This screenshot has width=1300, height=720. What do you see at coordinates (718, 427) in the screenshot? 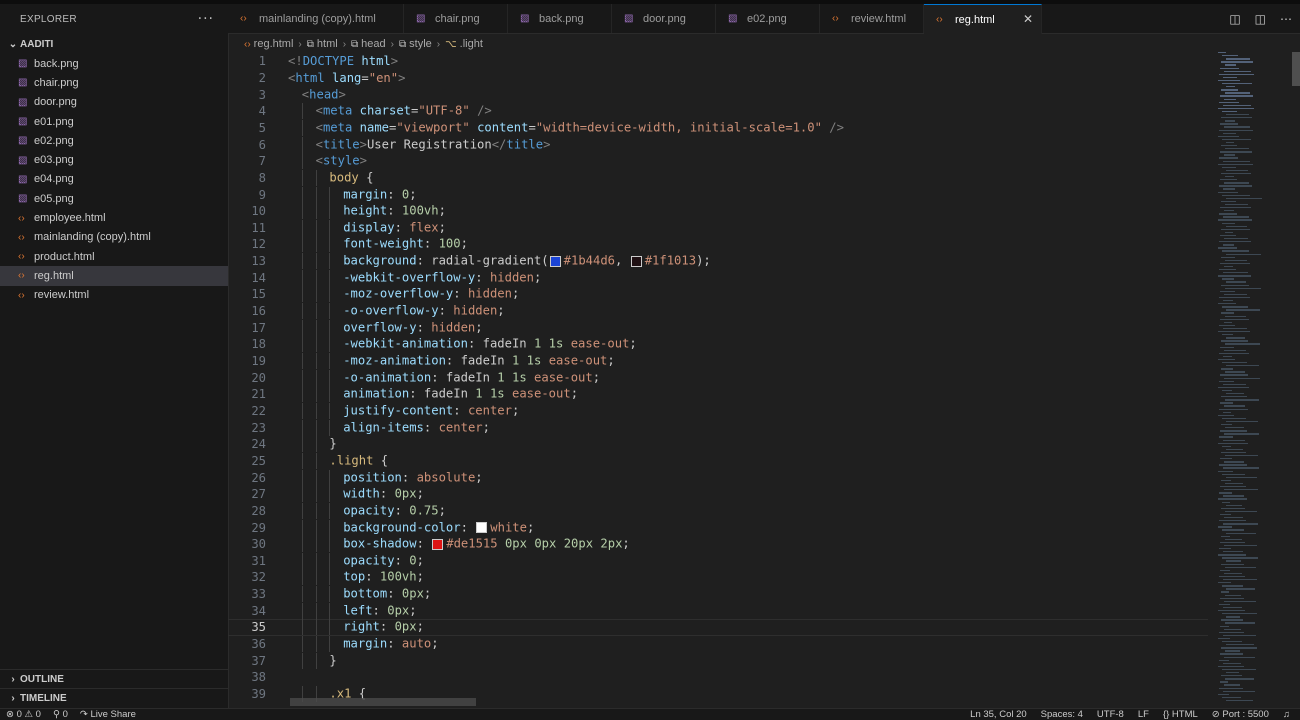
I see `code-line: 23 align-items: center;` at bounding box center [718, 427].